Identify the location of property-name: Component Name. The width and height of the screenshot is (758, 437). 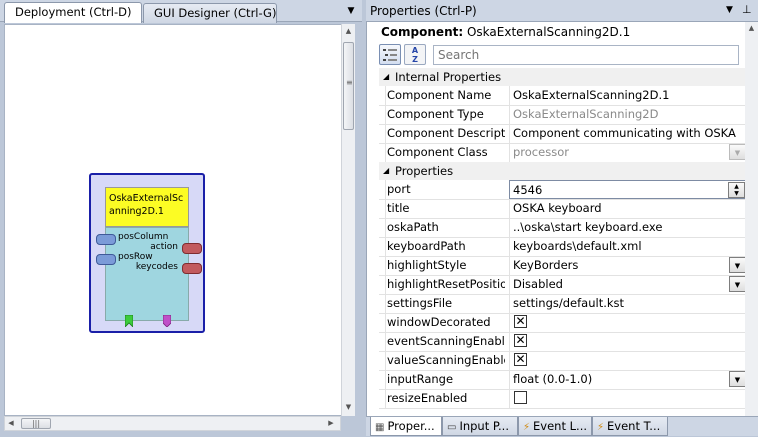
(445, 95).